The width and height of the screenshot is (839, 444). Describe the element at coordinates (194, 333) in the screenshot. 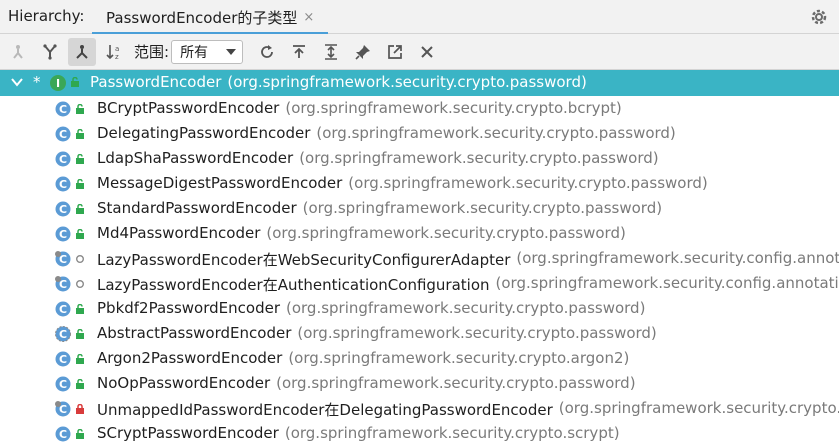

I see `class-name: AbstractPasswordEncoder` at that location.